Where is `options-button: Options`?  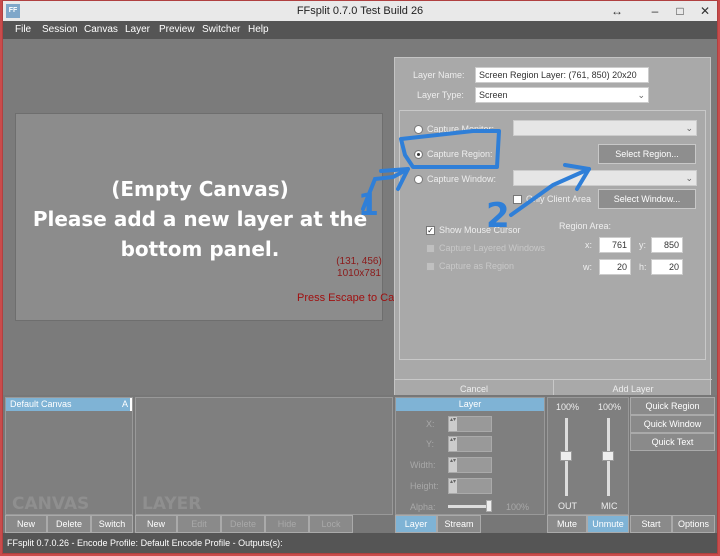 options-button: Options is located at coordinates (693, 524).